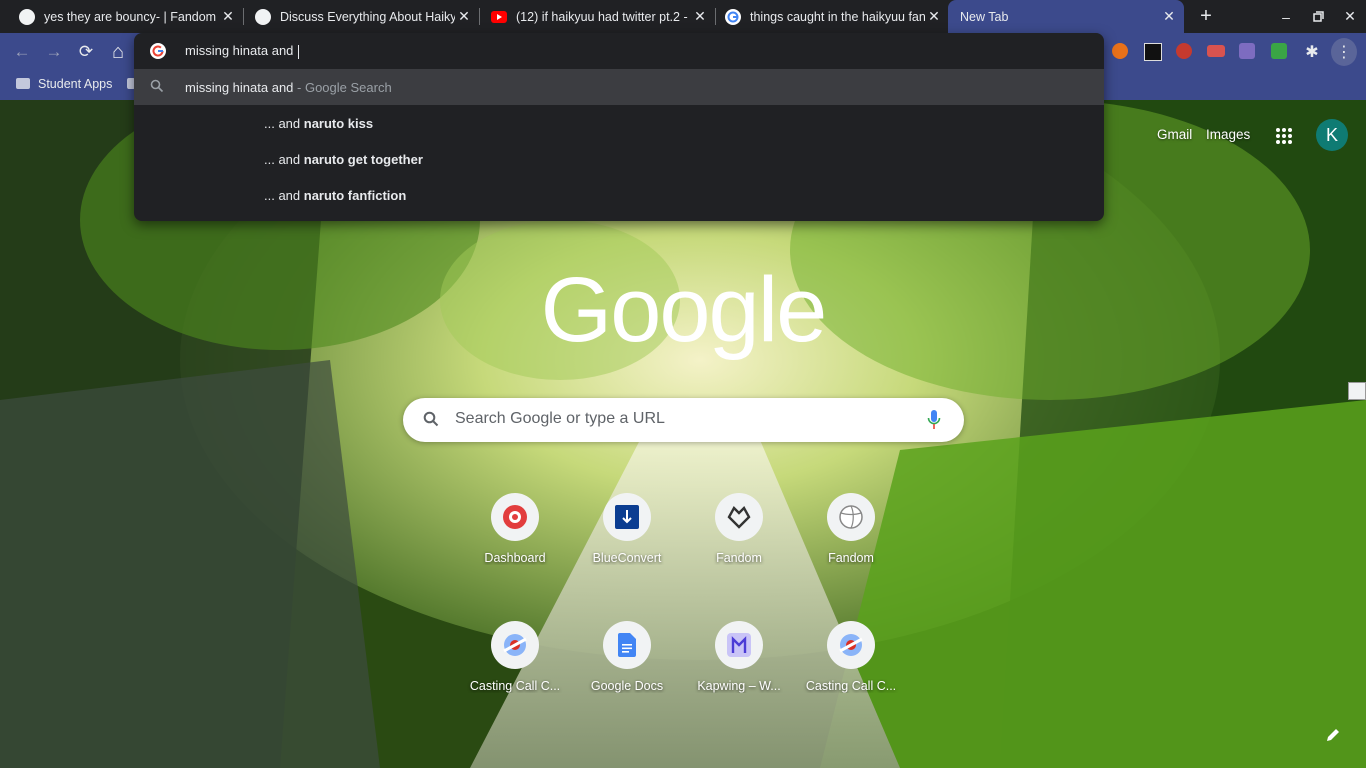 Image resolution: width=1366 pixels, height=768 pixels. I want to click on customize-pencil-icon, so click(1333, 737).